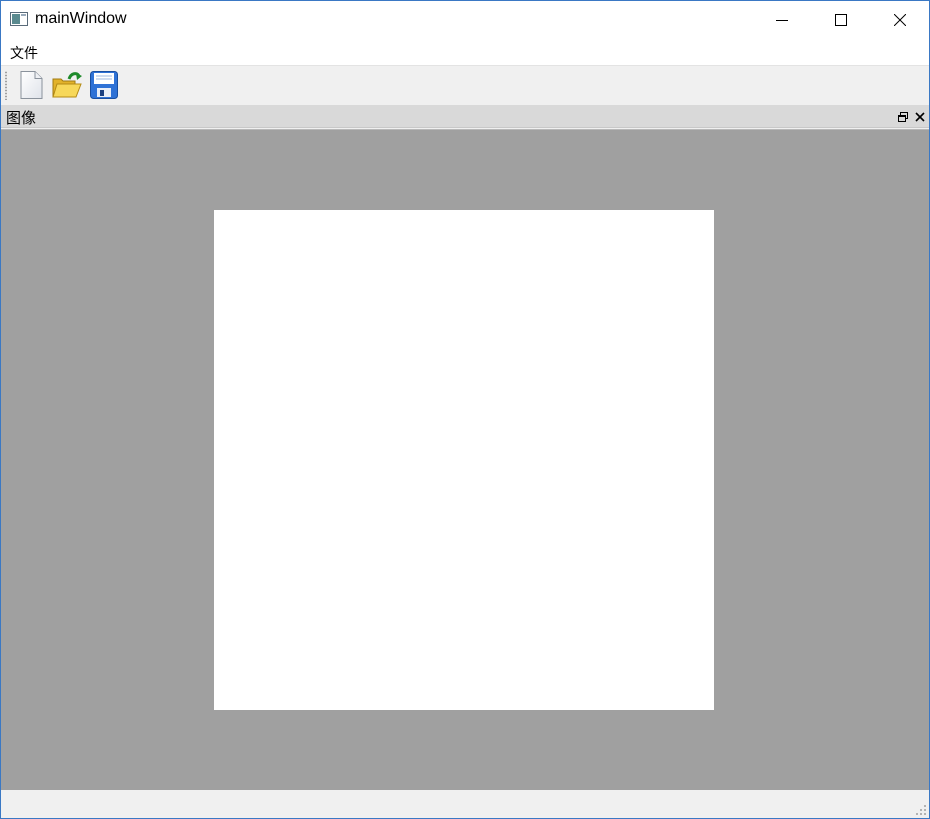 The image size is (930, 819). I want to click on open-file-button, so click(67, 85).